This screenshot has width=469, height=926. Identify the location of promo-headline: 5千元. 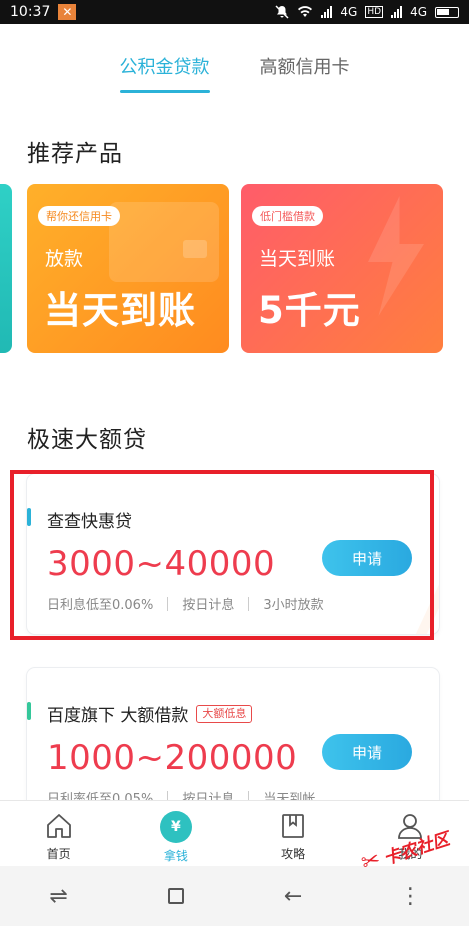
(309, 310).